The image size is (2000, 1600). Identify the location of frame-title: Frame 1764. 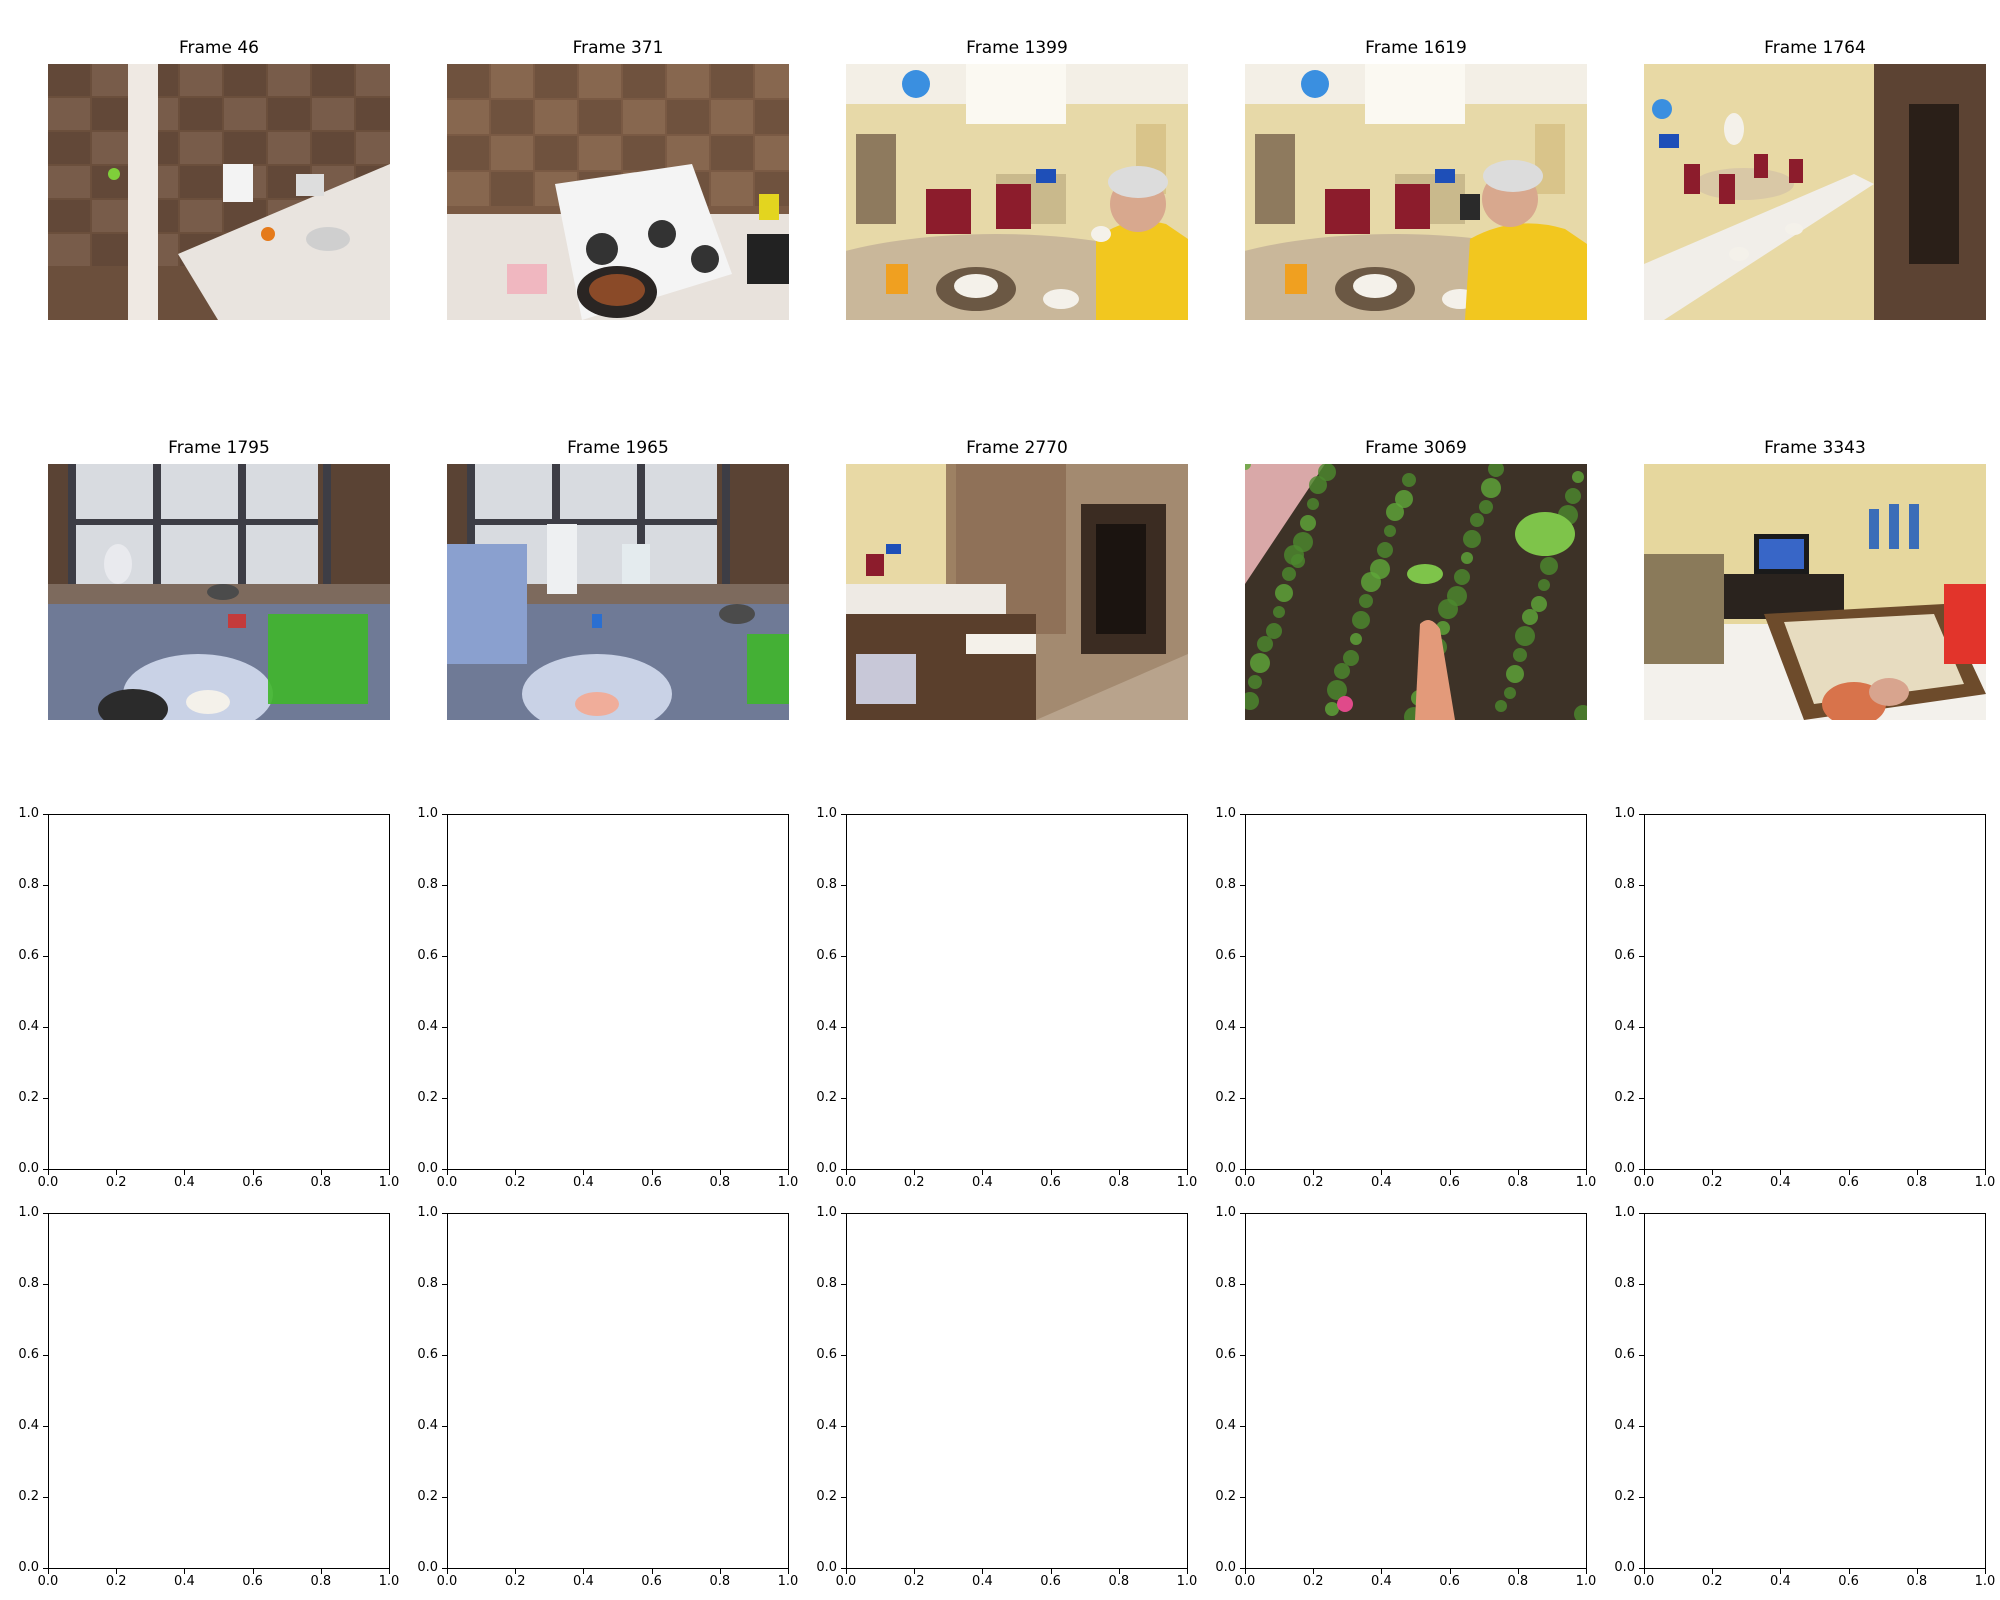
(1815, 48).